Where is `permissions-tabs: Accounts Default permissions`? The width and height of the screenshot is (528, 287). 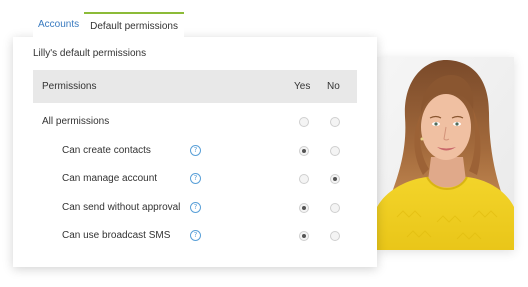 permissions-tabs: Accounts Default permissions is located at coordinates (108, 24).